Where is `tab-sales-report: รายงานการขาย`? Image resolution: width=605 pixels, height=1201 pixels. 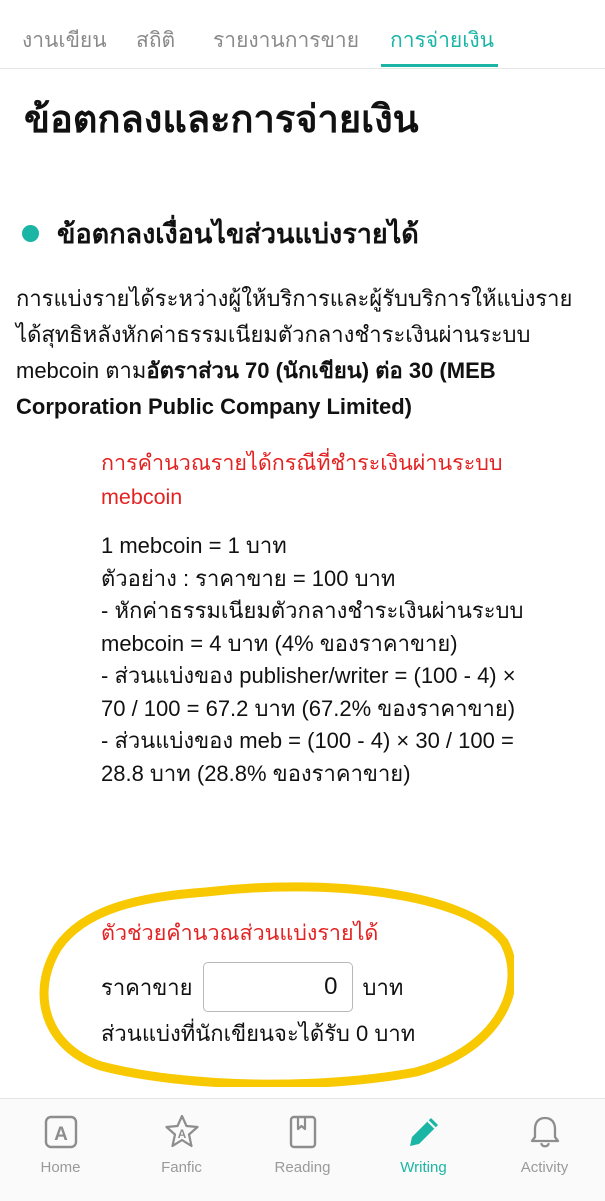 tab-sales-report: รายงานการขาย is located at coordinates (286, 40).